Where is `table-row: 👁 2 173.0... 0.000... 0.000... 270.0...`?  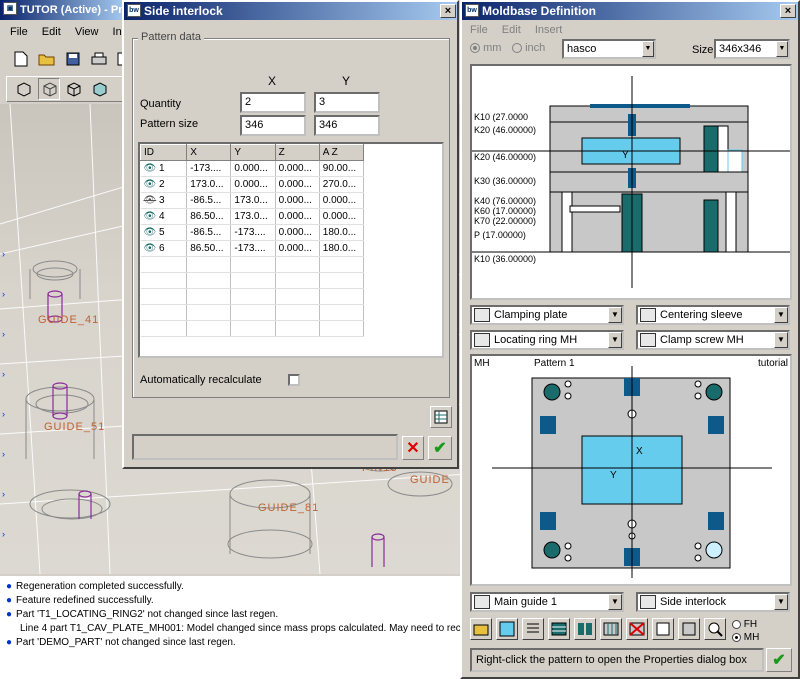 table-row: 👁 2 173.0... 0.000... 0.000... 270.0... is located at coordinates (252, 184).